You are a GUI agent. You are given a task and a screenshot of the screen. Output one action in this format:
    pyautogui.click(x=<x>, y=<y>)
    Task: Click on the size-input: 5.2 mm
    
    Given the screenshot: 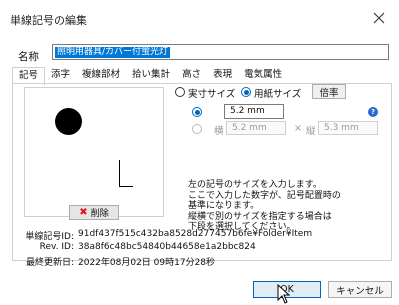 What is the action you would take?
    pyautogui.click(x=254, y=111)
    